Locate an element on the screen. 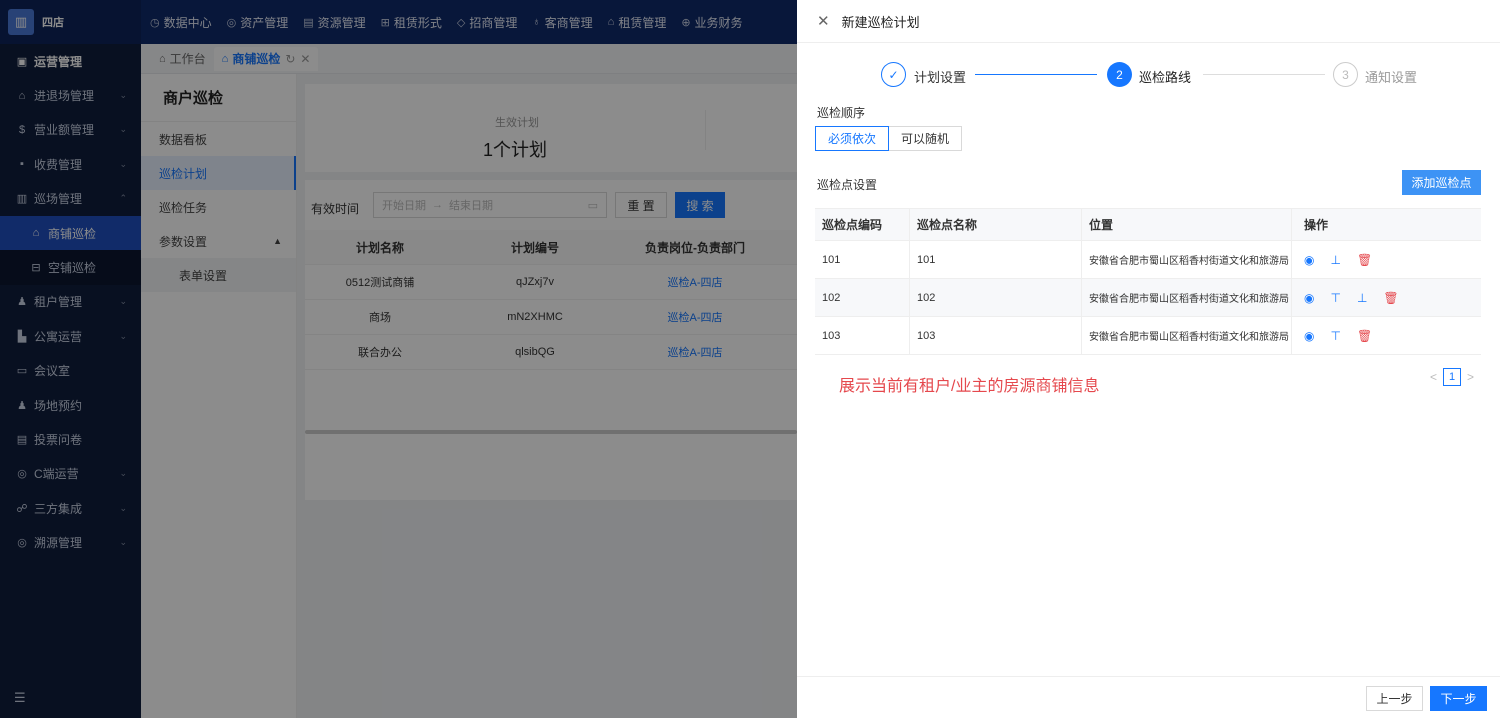  drawer-footer: 上一步 下一步 is located at coordinates (1148, 697).